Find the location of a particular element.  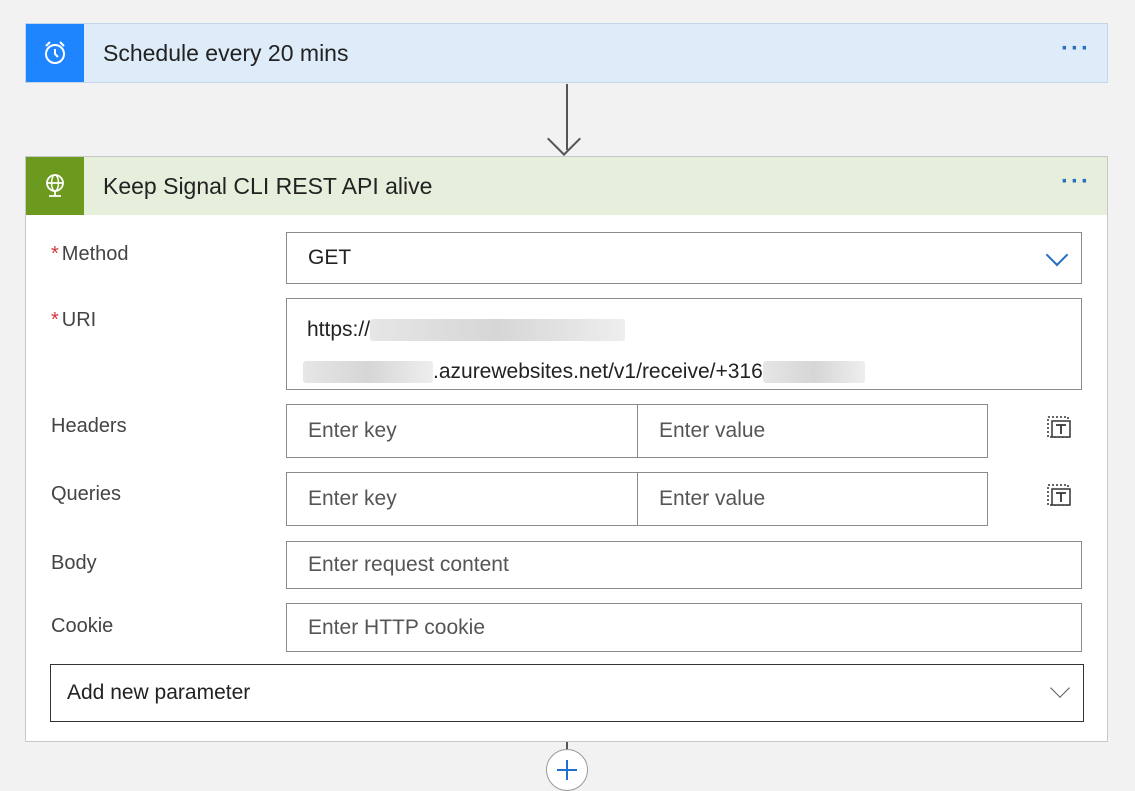

method-select: GET is located at coordinates (684, 258).